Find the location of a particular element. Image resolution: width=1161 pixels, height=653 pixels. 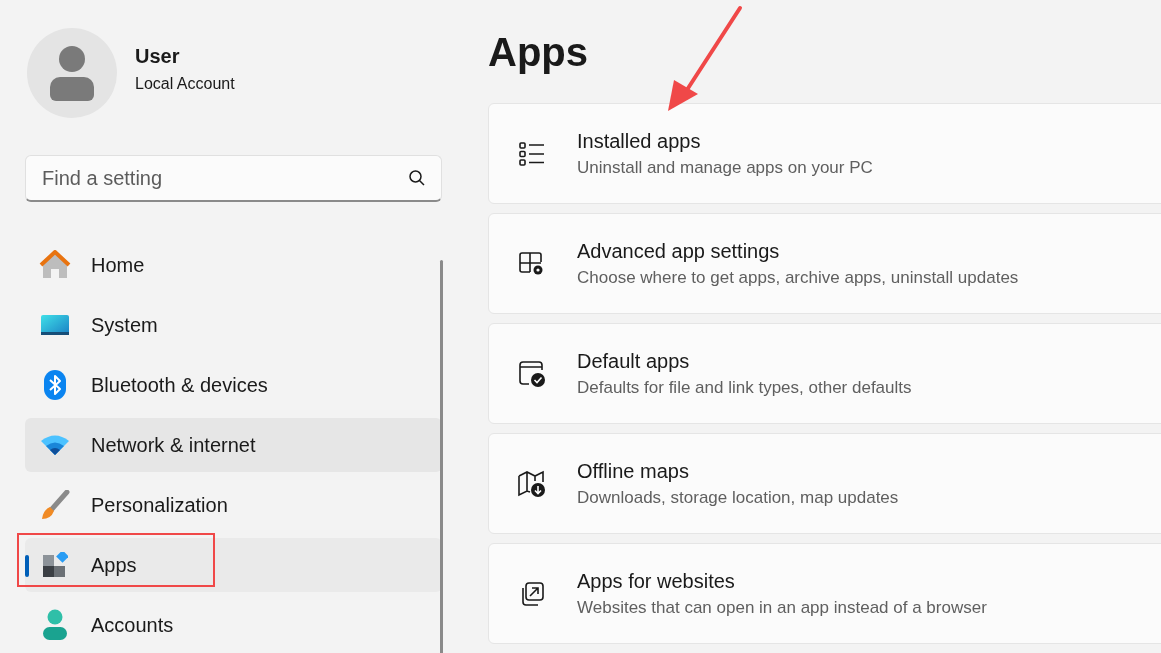

settings-card: Apps for websites Websites that can open in an app instead of a browser is located at coordinates (824, 593).